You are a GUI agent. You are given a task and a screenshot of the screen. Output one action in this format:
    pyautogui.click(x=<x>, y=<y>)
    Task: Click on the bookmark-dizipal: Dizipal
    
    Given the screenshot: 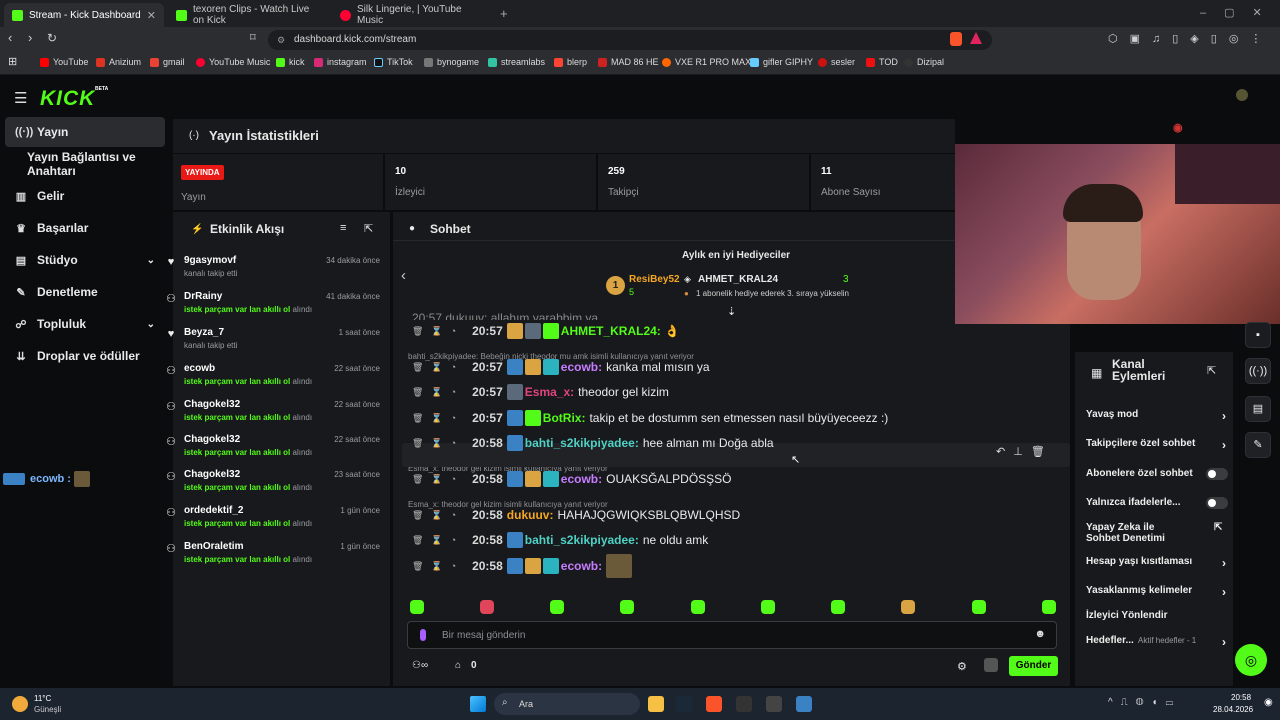 What is the action you would take?
    pyautogui.click(x=924, y=62)
    